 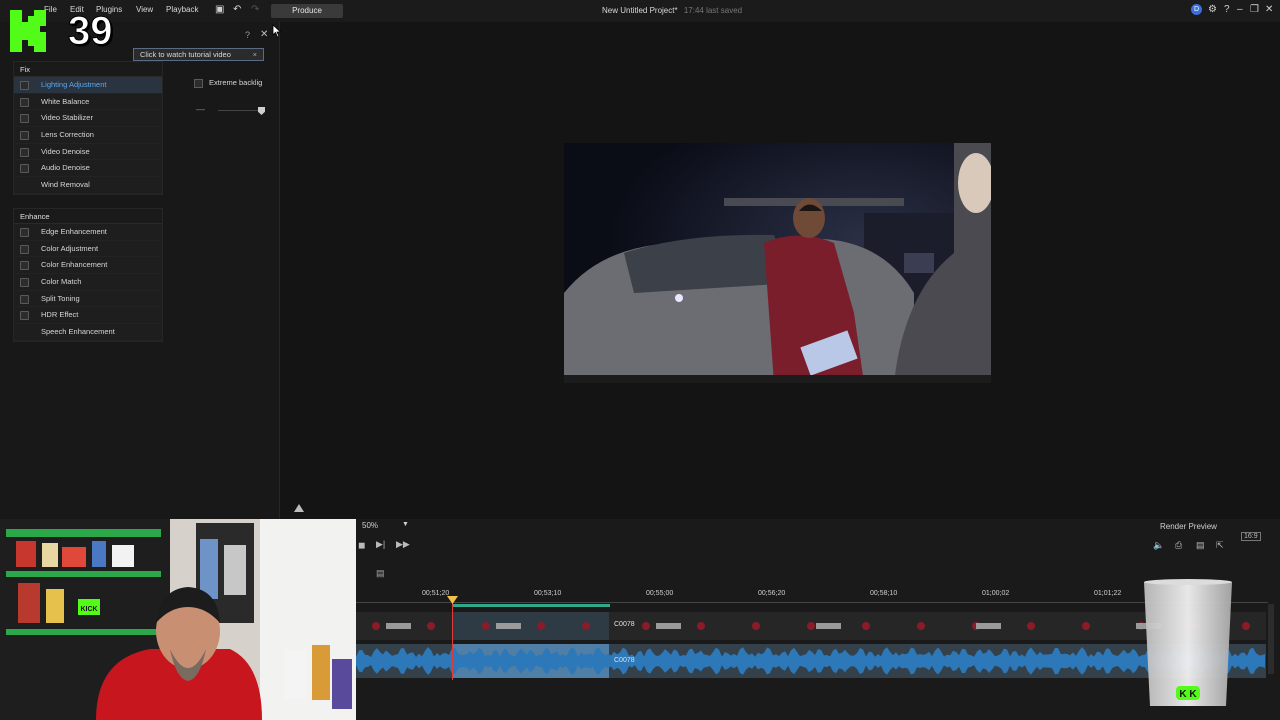 What do you see at coordinates (1251, 536) in the screenshot?
I see `aspect-ratio-select: 16:9` at bounding box center [1251, 536].